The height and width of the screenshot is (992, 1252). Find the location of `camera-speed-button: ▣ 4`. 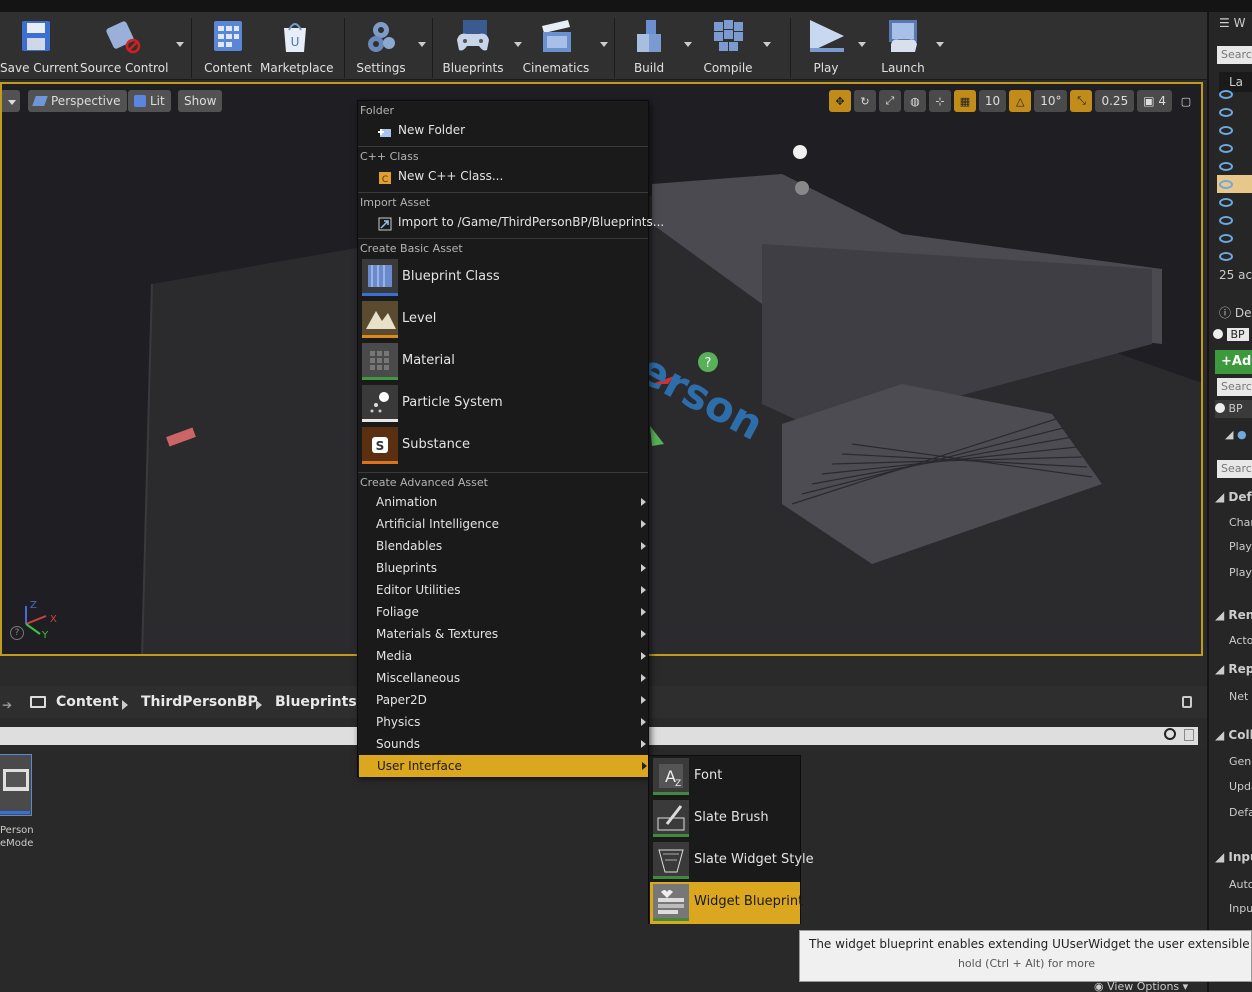

camera-speed-button: ▣ 4 is located at coordinates (1154, 101).